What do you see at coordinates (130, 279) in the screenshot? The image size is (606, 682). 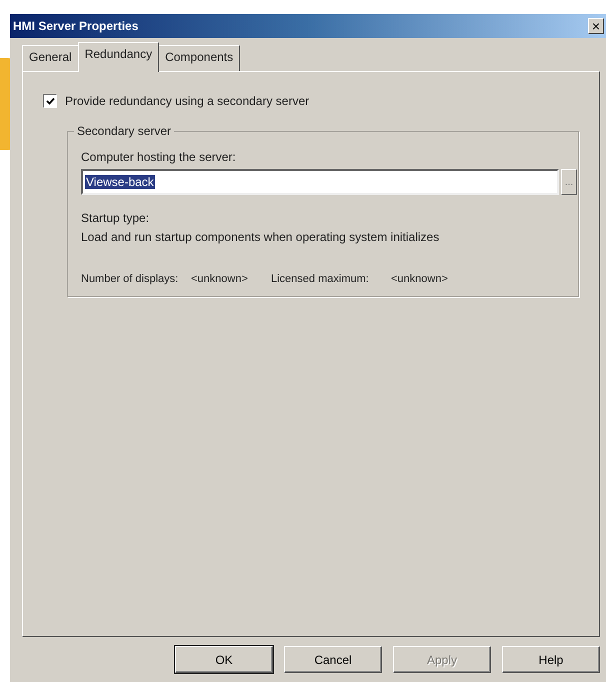 I see `displays-label: Number of displays:` at bounding box center [130, 279].